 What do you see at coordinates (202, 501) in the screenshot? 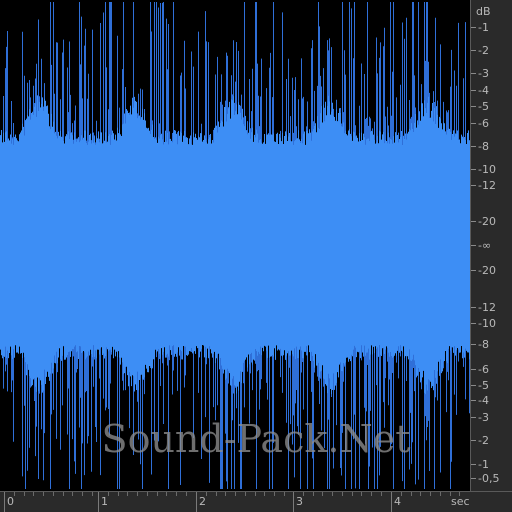
I see `time-tick-label: 2` at bounding box center [202, 501].